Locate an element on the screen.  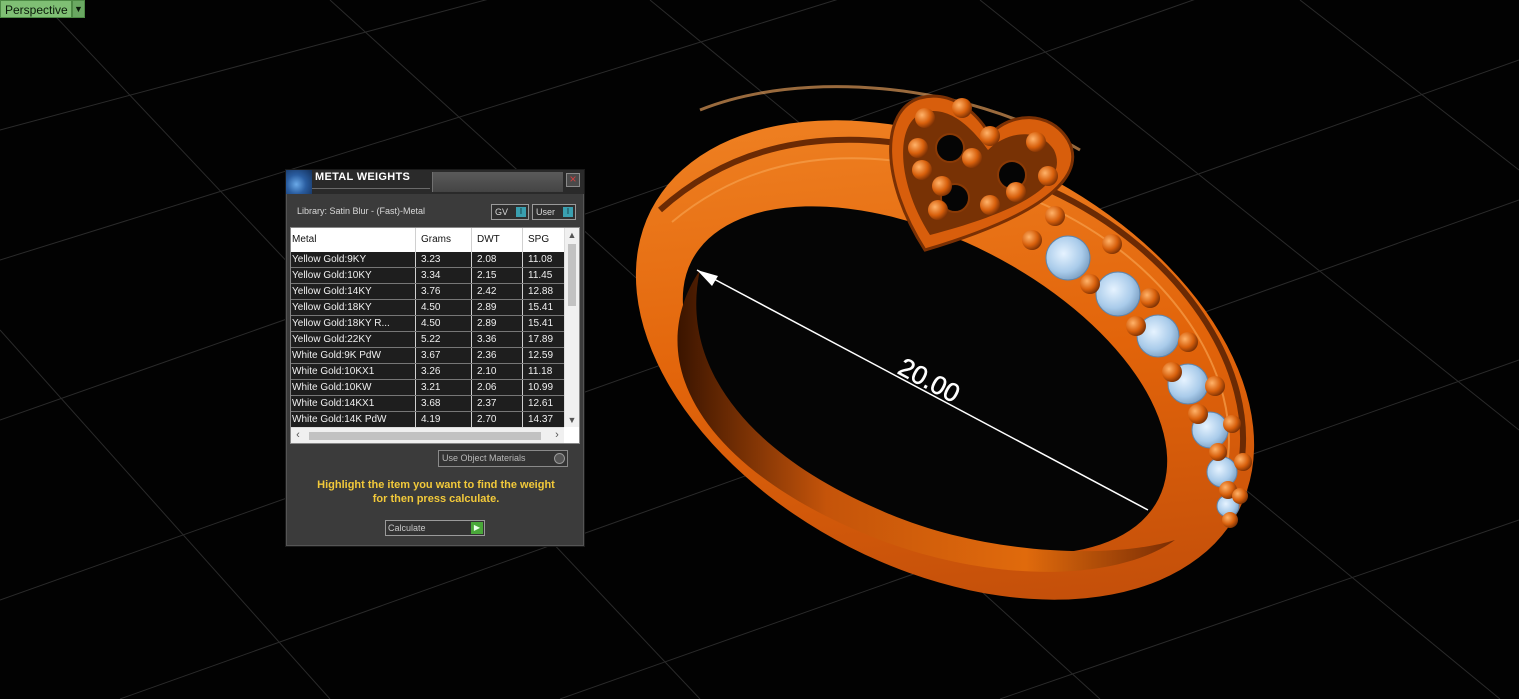
scroll-up-icon: ▲ is located at coordinates (572, 235).